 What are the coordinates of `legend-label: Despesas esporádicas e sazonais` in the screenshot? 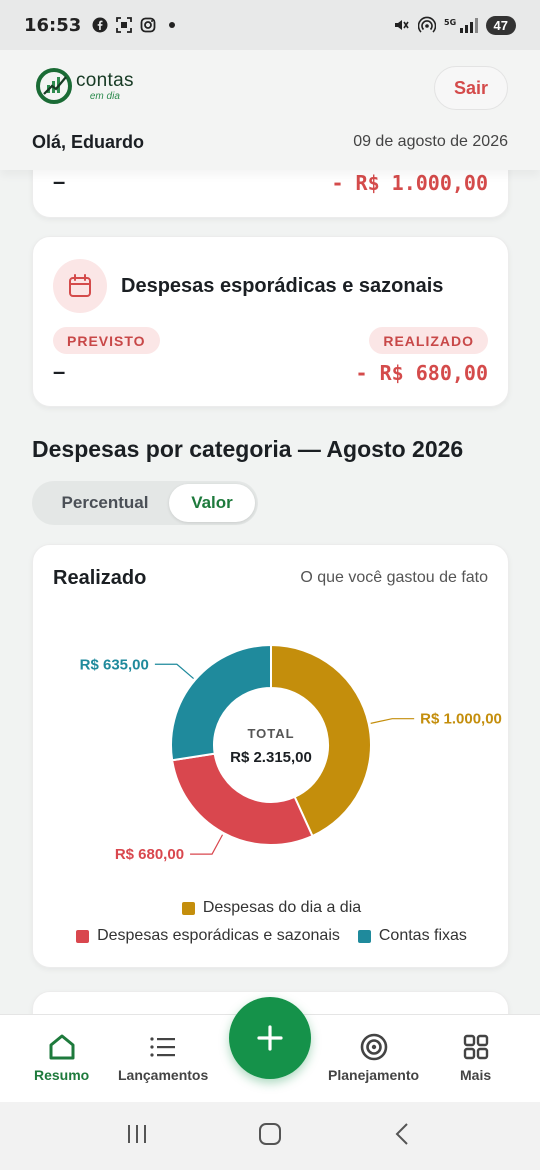 It's located at (218, 935).